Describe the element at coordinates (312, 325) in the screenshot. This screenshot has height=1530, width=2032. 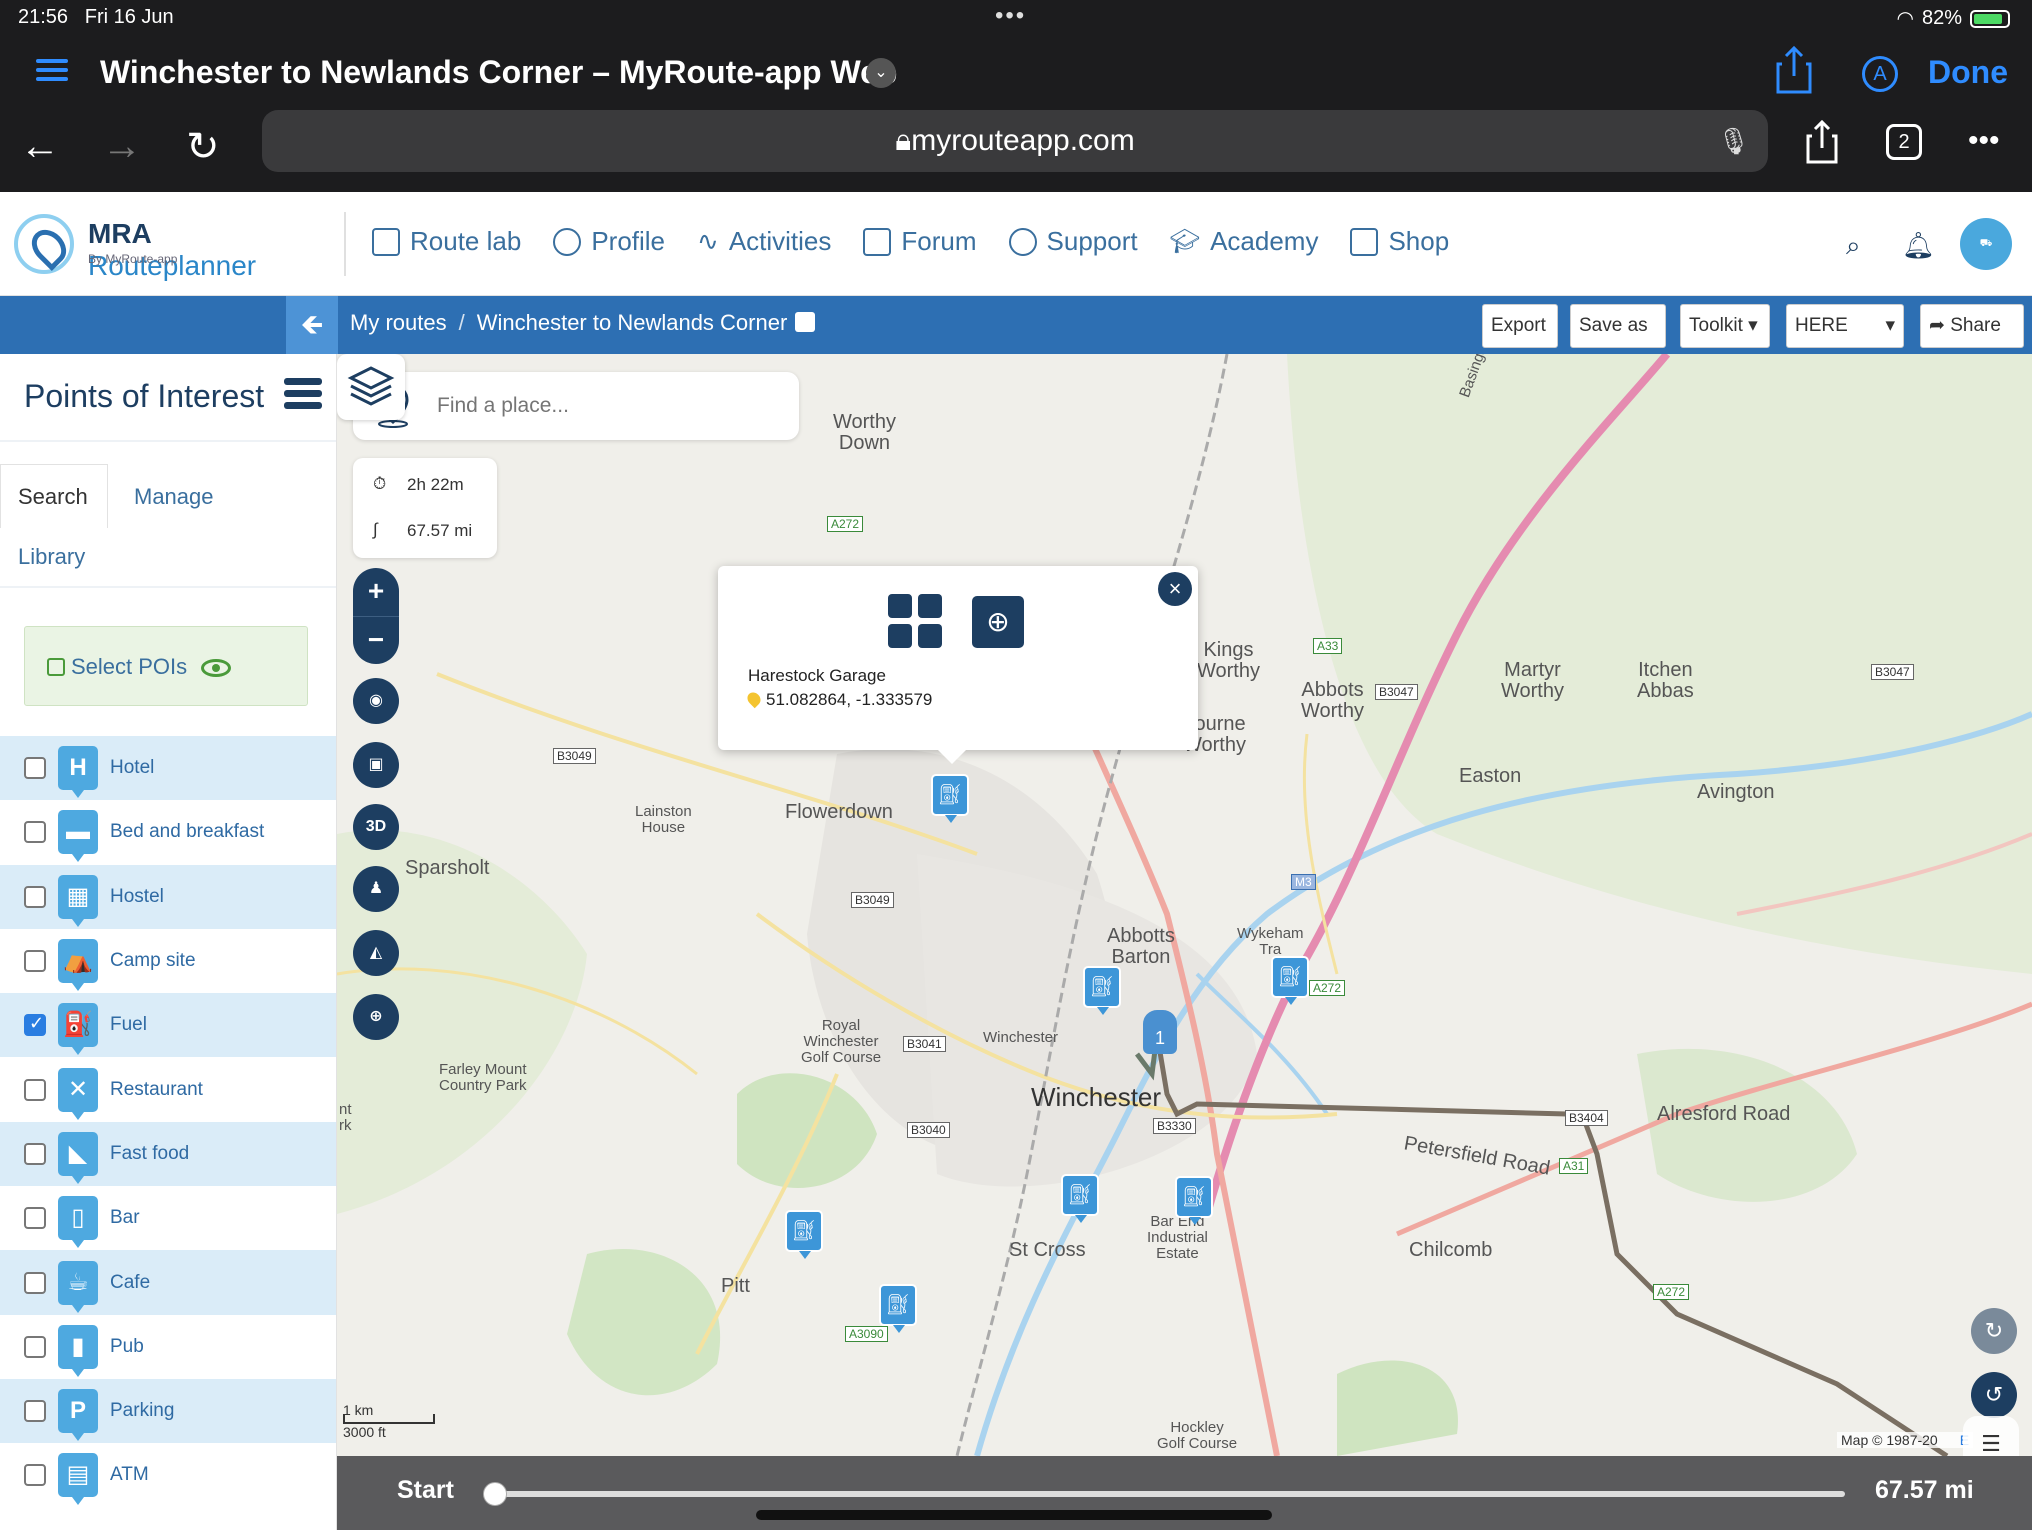
I see `collapse-sidebar-button: 🡸` at that location.